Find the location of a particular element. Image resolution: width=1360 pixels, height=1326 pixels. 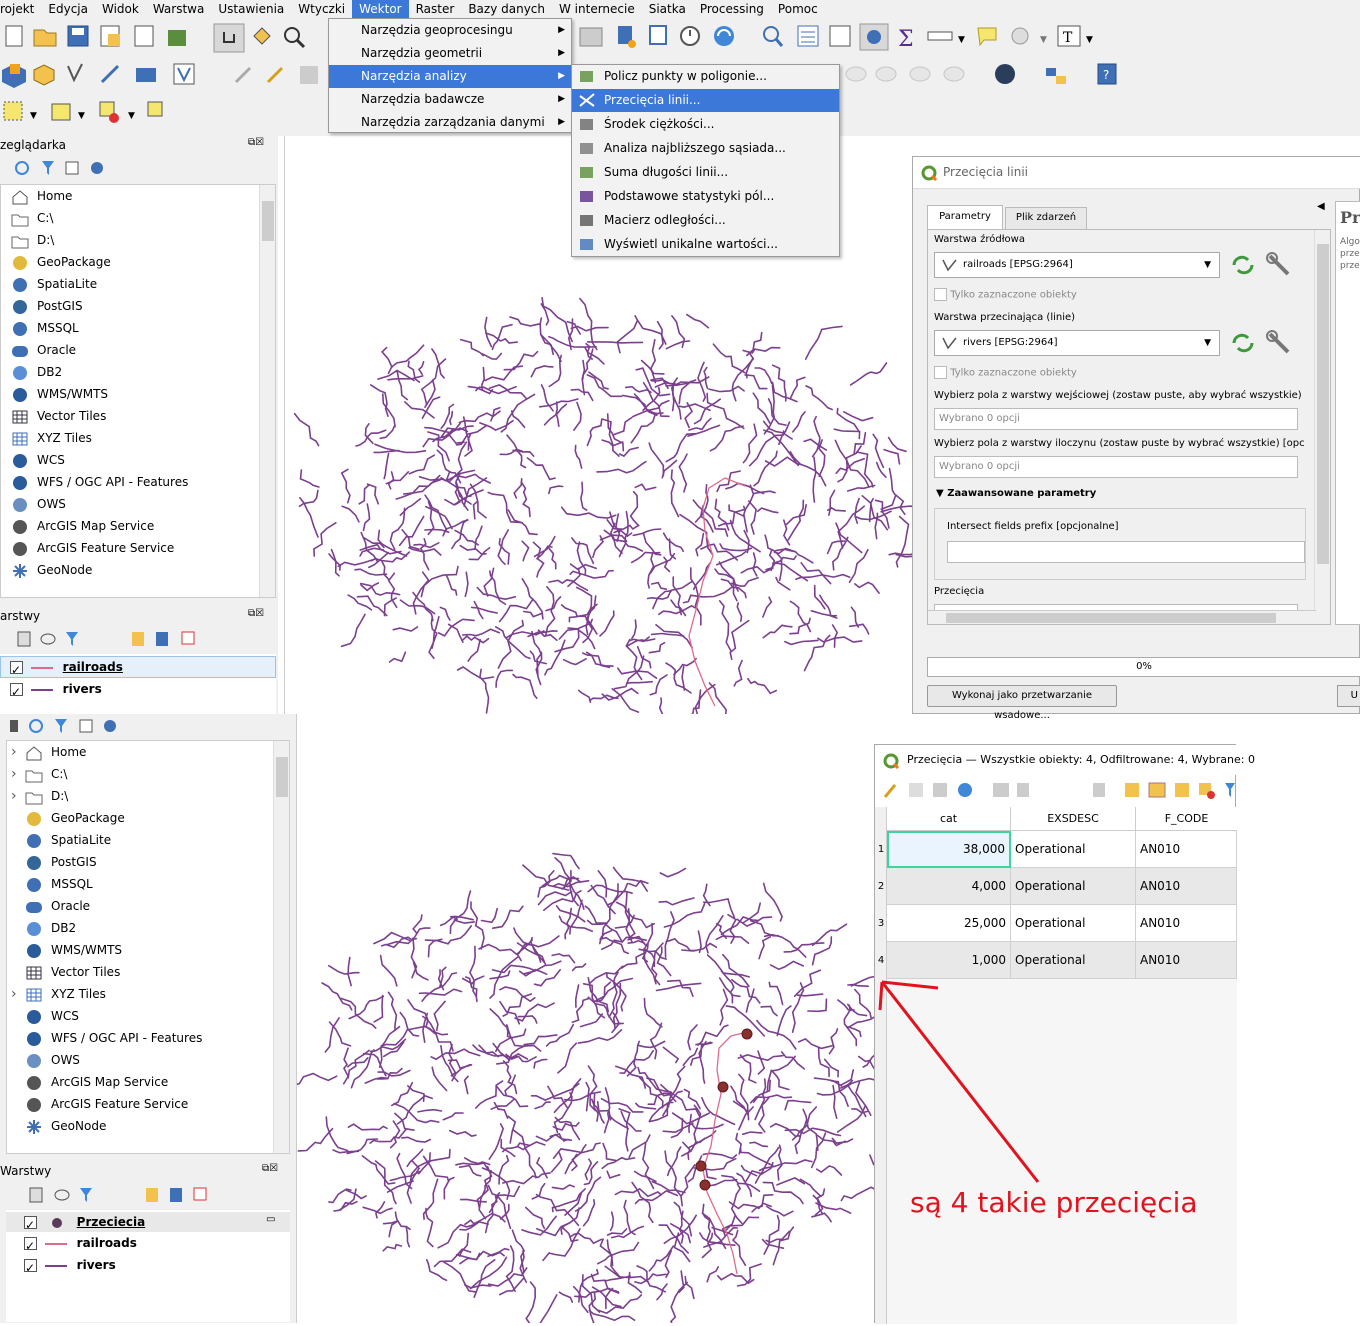

menu-siatka: Siatka is located at coordinates (667, 9).